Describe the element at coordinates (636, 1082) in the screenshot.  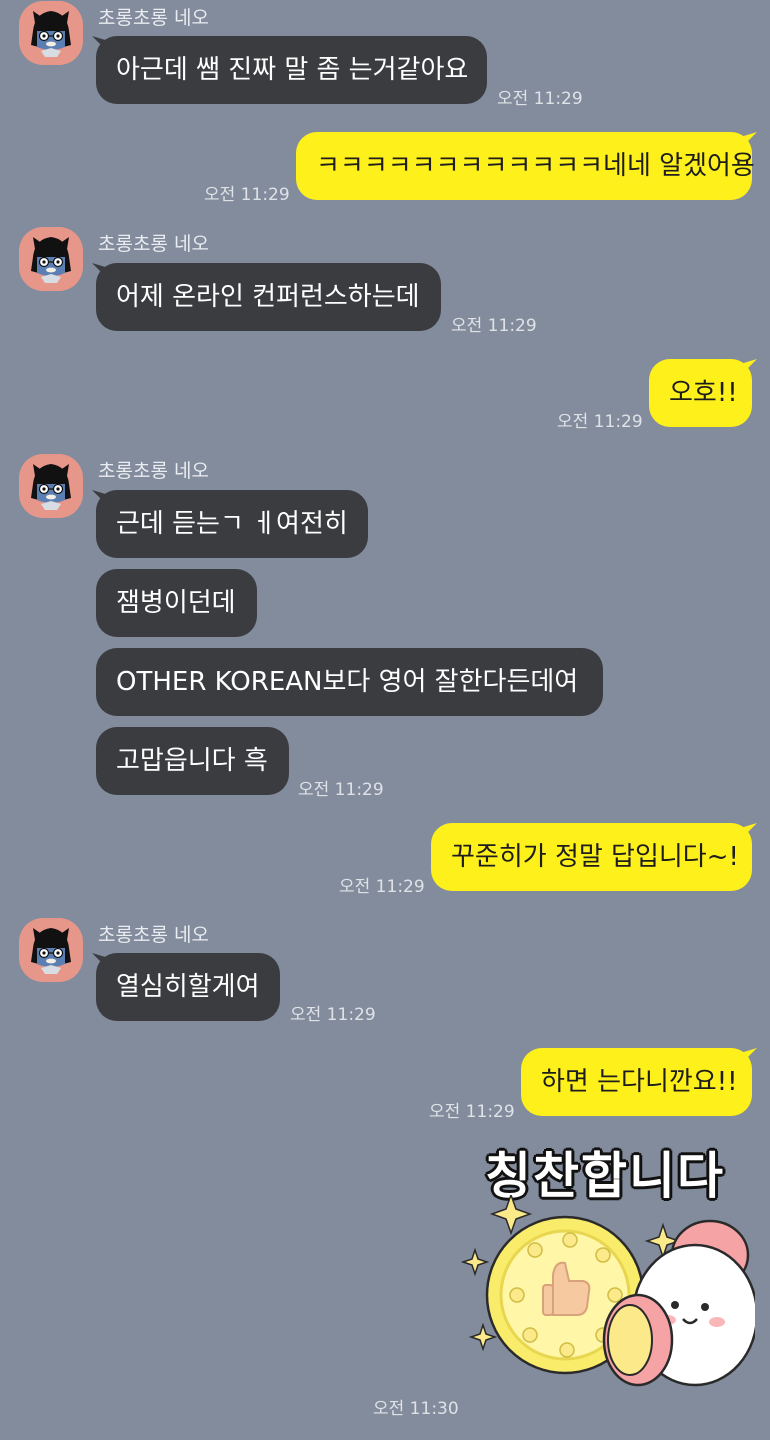
I see `message-bubble: 하면 는다니깐요!!` at that location.